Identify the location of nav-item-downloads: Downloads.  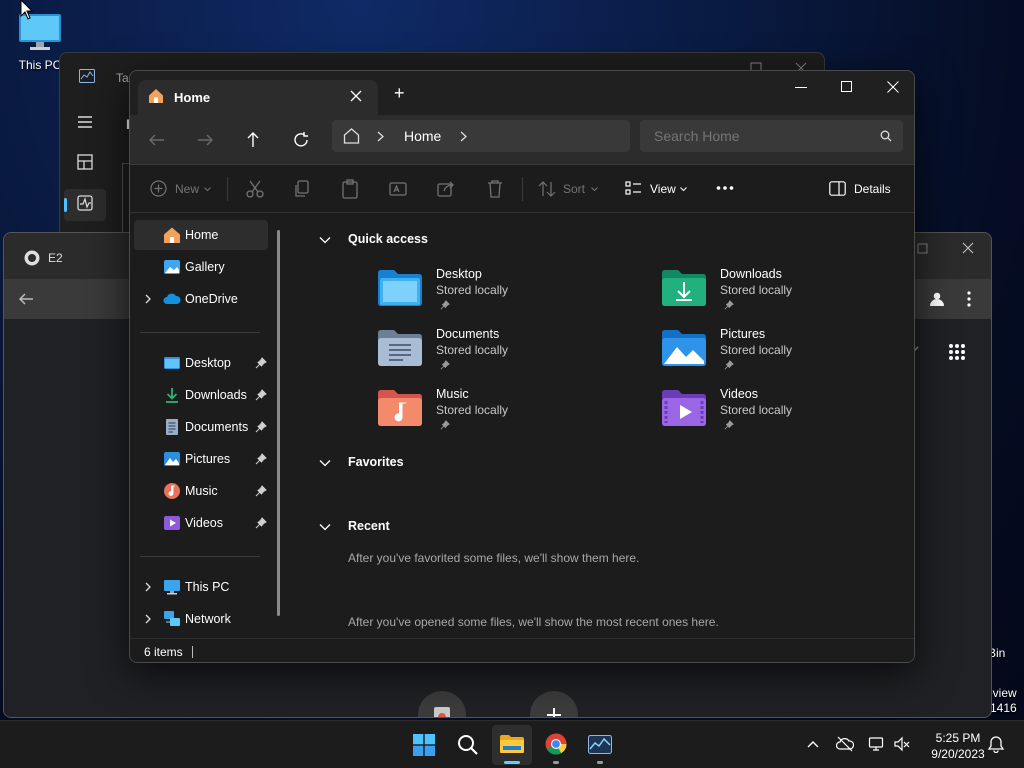
(201, 395).